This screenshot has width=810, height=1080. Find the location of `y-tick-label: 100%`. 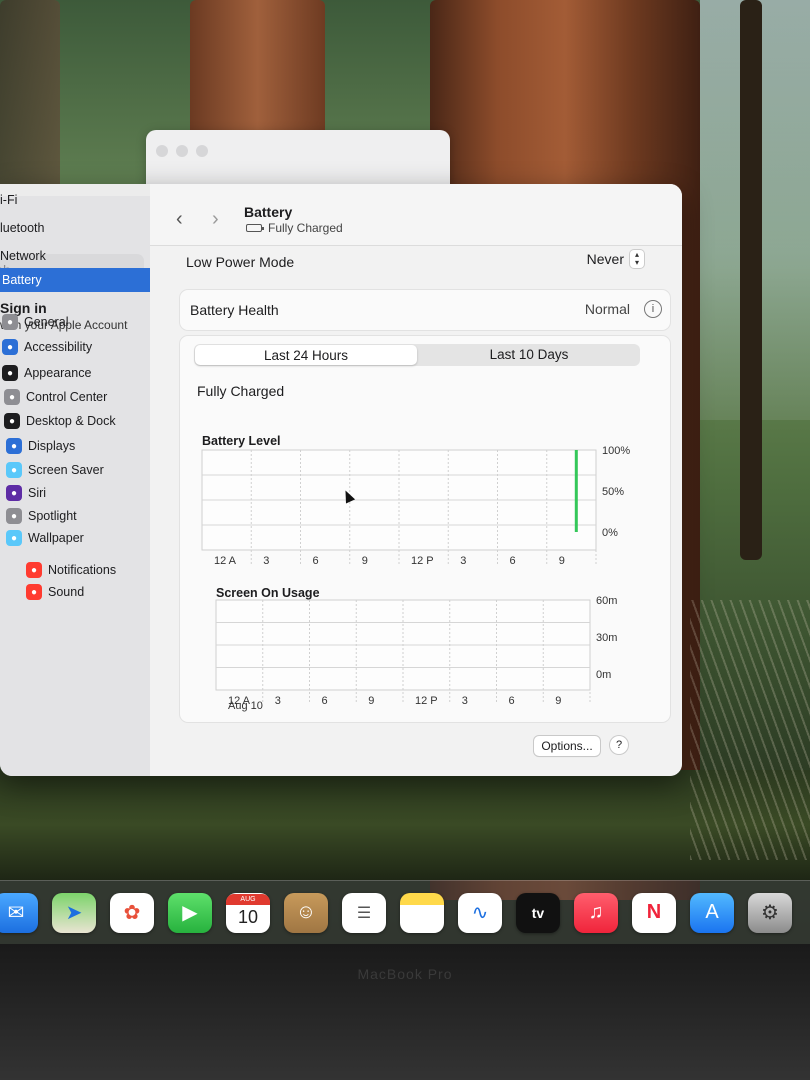

y-tick-label: 100% is located at coordinates (616, 451).